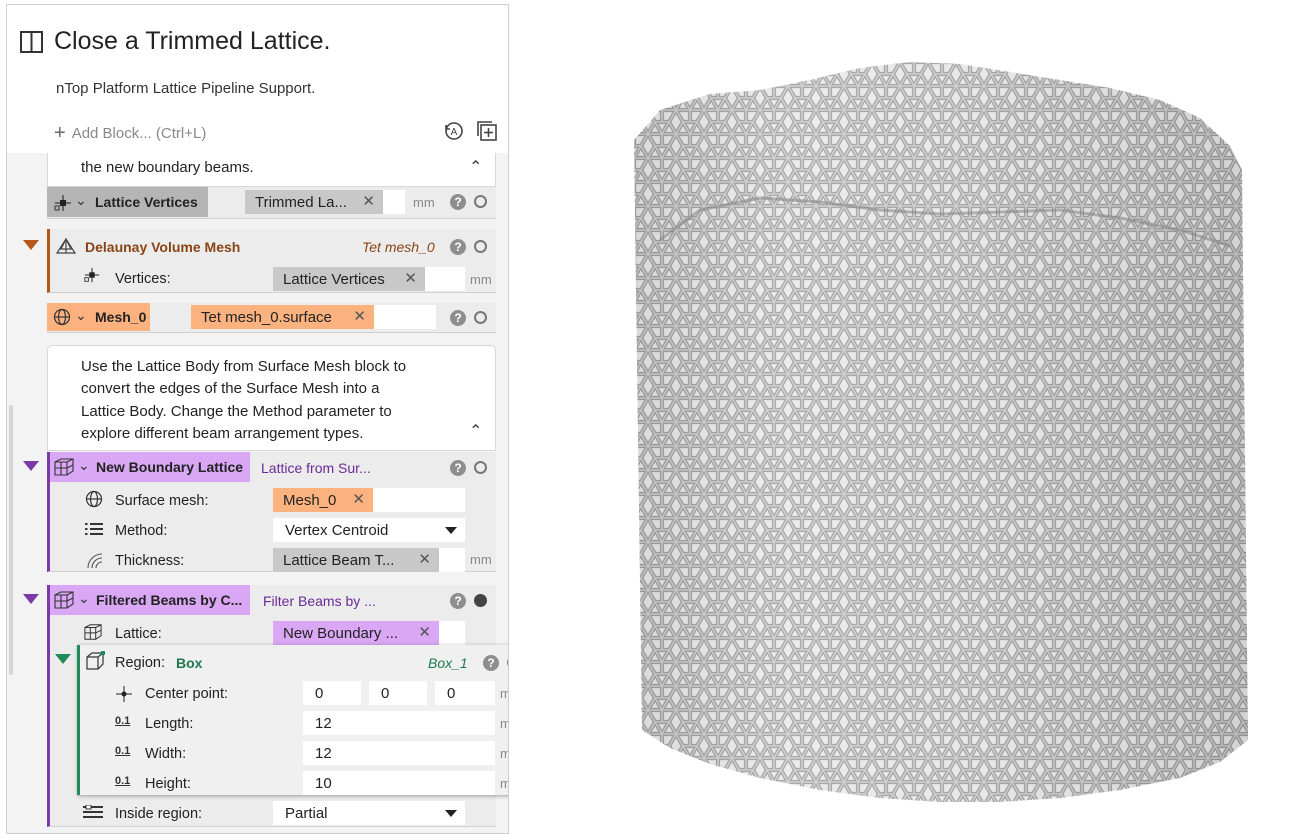 This screenshot has width=1309, height=834. Describe the element at coordinates (385, 693) in the screenshot. I see `center-y-value: 0` at that location.